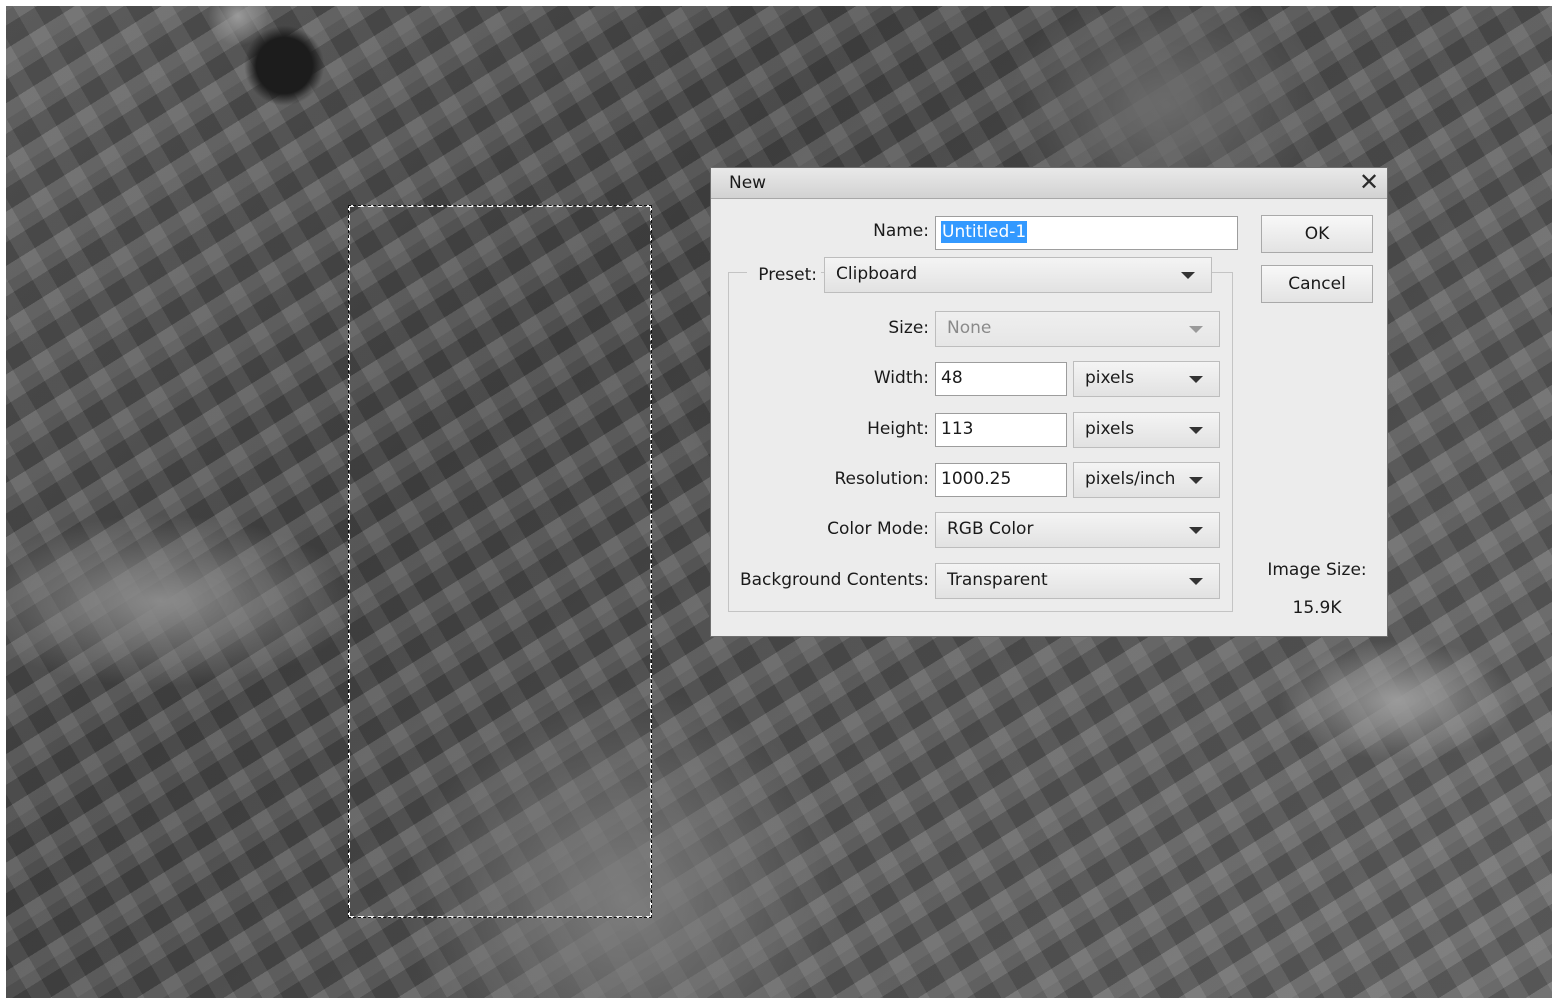 This screenshot has width=1553, height=1000. Describe the element at coordinates (1317, 234) in the screenshot. I see `ok-button: OK` at that location.